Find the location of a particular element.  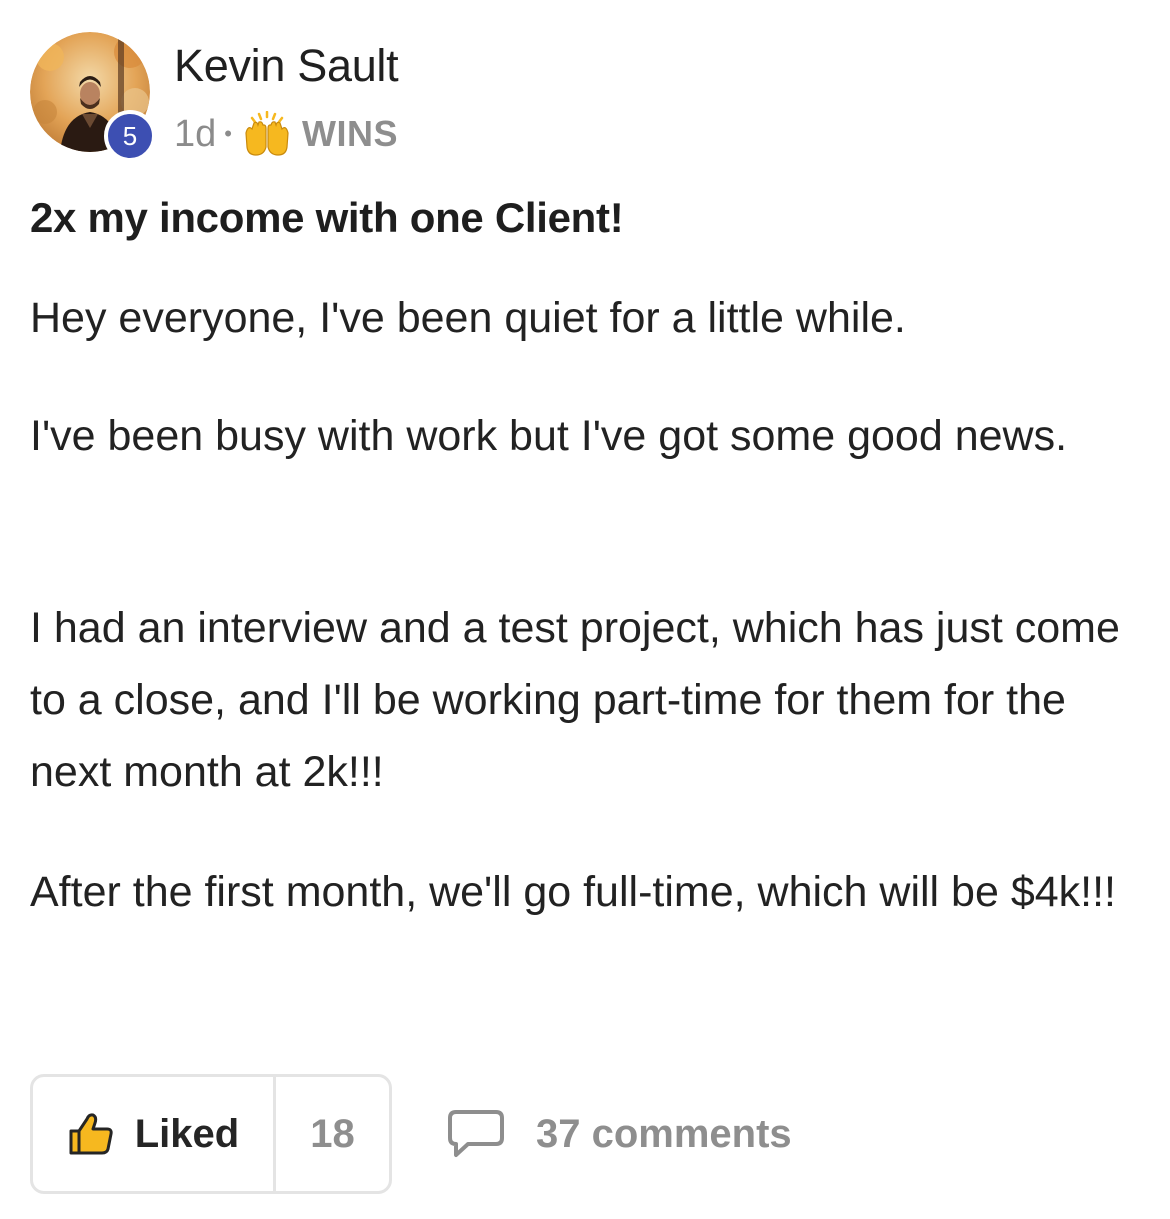

comments-button: 37 comments is located at coordinates (619, 1134).